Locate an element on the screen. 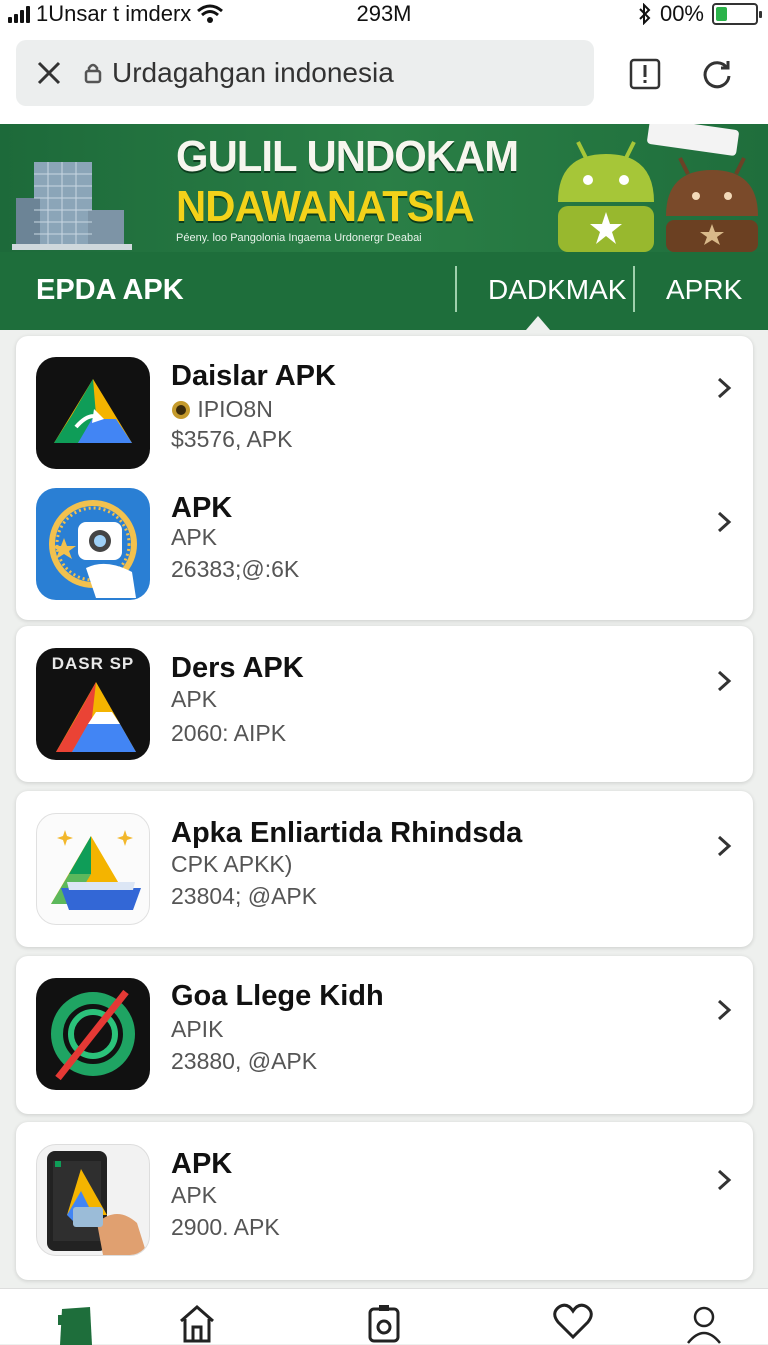 The height and width of the screenshot is (1345, 768). tab-dadkmak: DADKMAK is located at coordinates (557, 290).